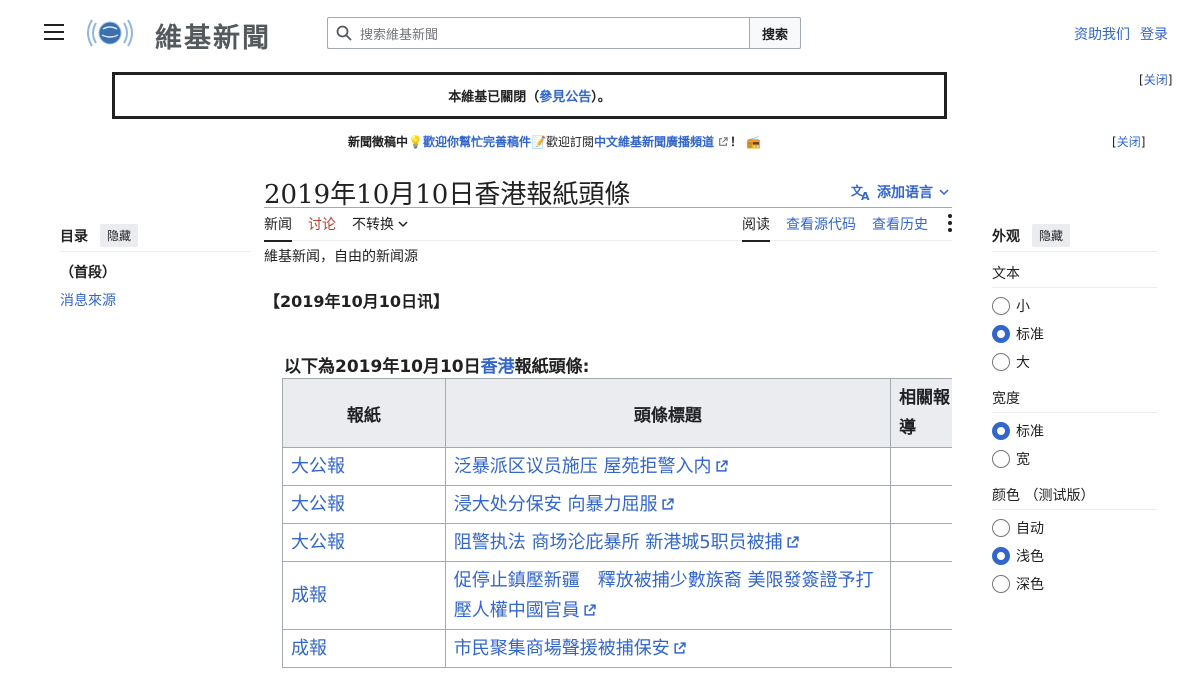 Image resolution: width=1200 pixels, height=675 pixels. Describe the element at coordinates (373, 225) in the screenshot. I see `variant-label: 不转换` at that location.